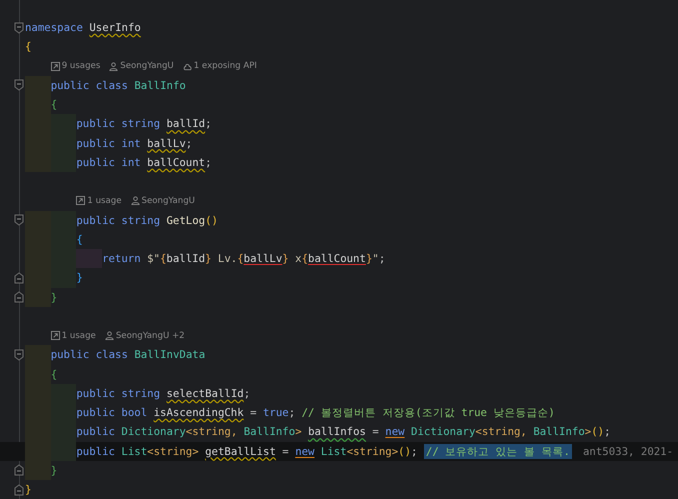 Image resolution: width=678 pixels, height=499 pixels. I want to click on string-literal: x, so click(298, 259).